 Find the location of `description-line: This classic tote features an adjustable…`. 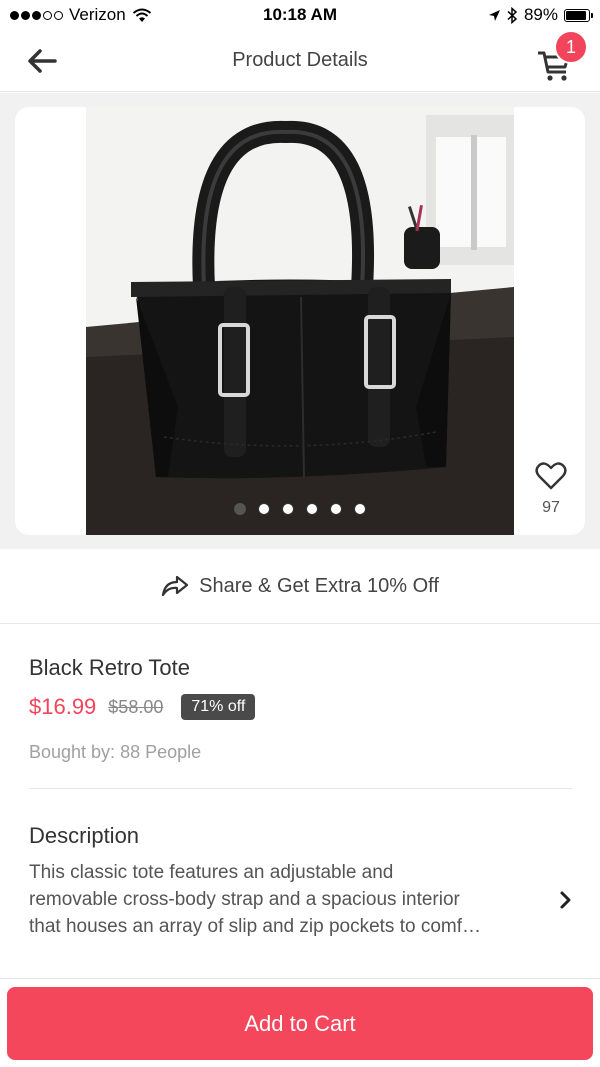

description-line: This classic tote features an adjustable… is located at coordinates (211, 872).